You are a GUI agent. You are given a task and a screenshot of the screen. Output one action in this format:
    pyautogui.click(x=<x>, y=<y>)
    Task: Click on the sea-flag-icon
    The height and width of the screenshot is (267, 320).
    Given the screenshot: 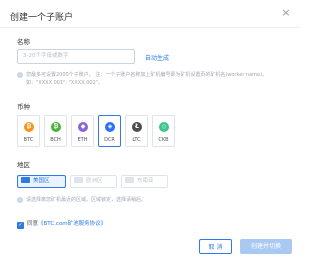 What is the action you would take?
    pyautogui.click(x=129, y=180)
    